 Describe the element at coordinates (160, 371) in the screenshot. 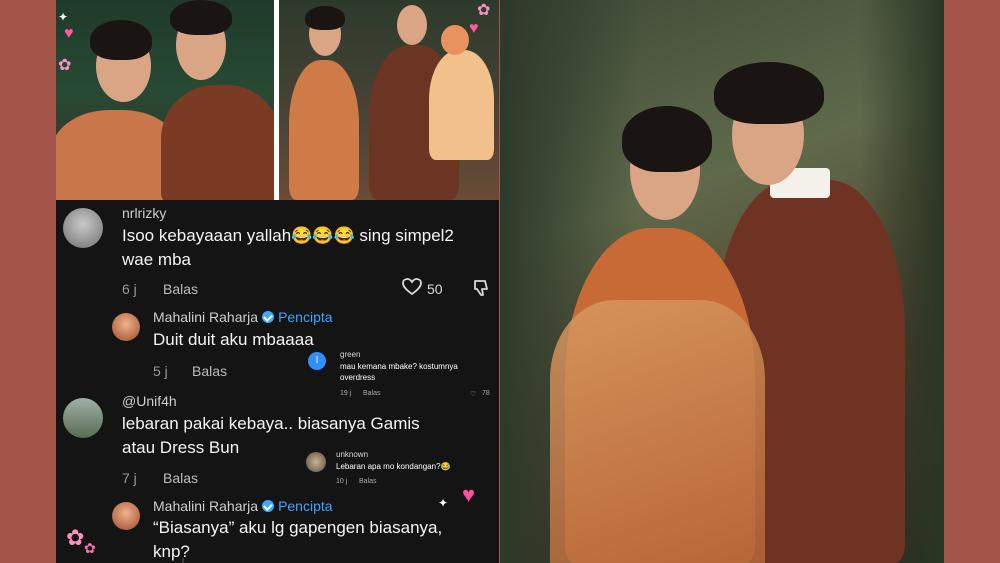

I see `comment-time: 5 j` at that location.